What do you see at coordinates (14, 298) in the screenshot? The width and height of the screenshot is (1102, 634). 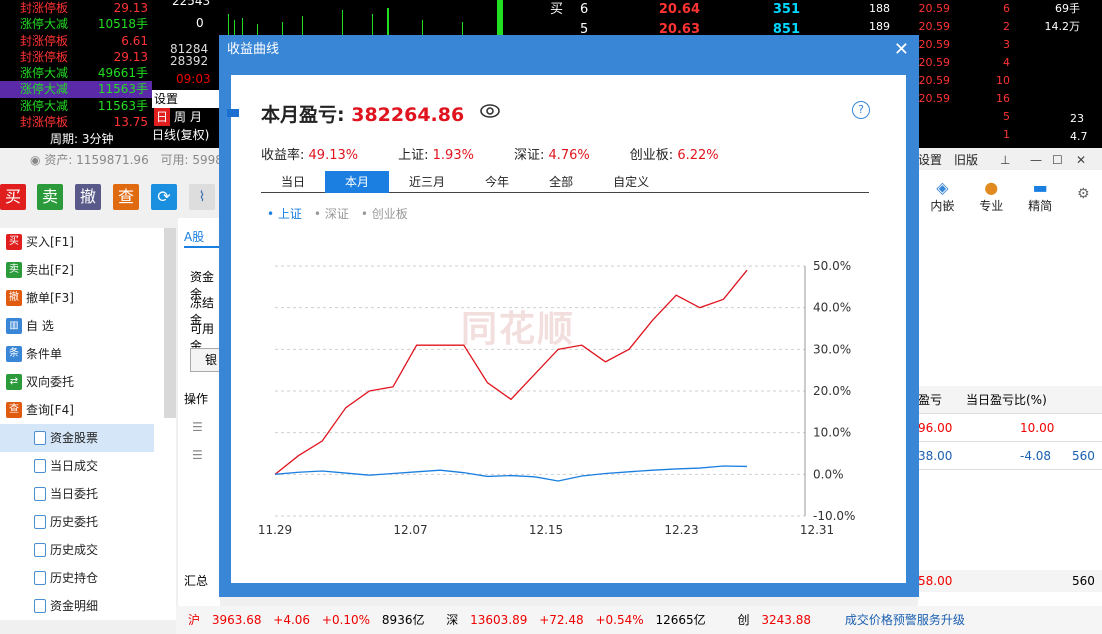 I see `sidebar-item-icon: 撤` at bounding box center [14, 298].